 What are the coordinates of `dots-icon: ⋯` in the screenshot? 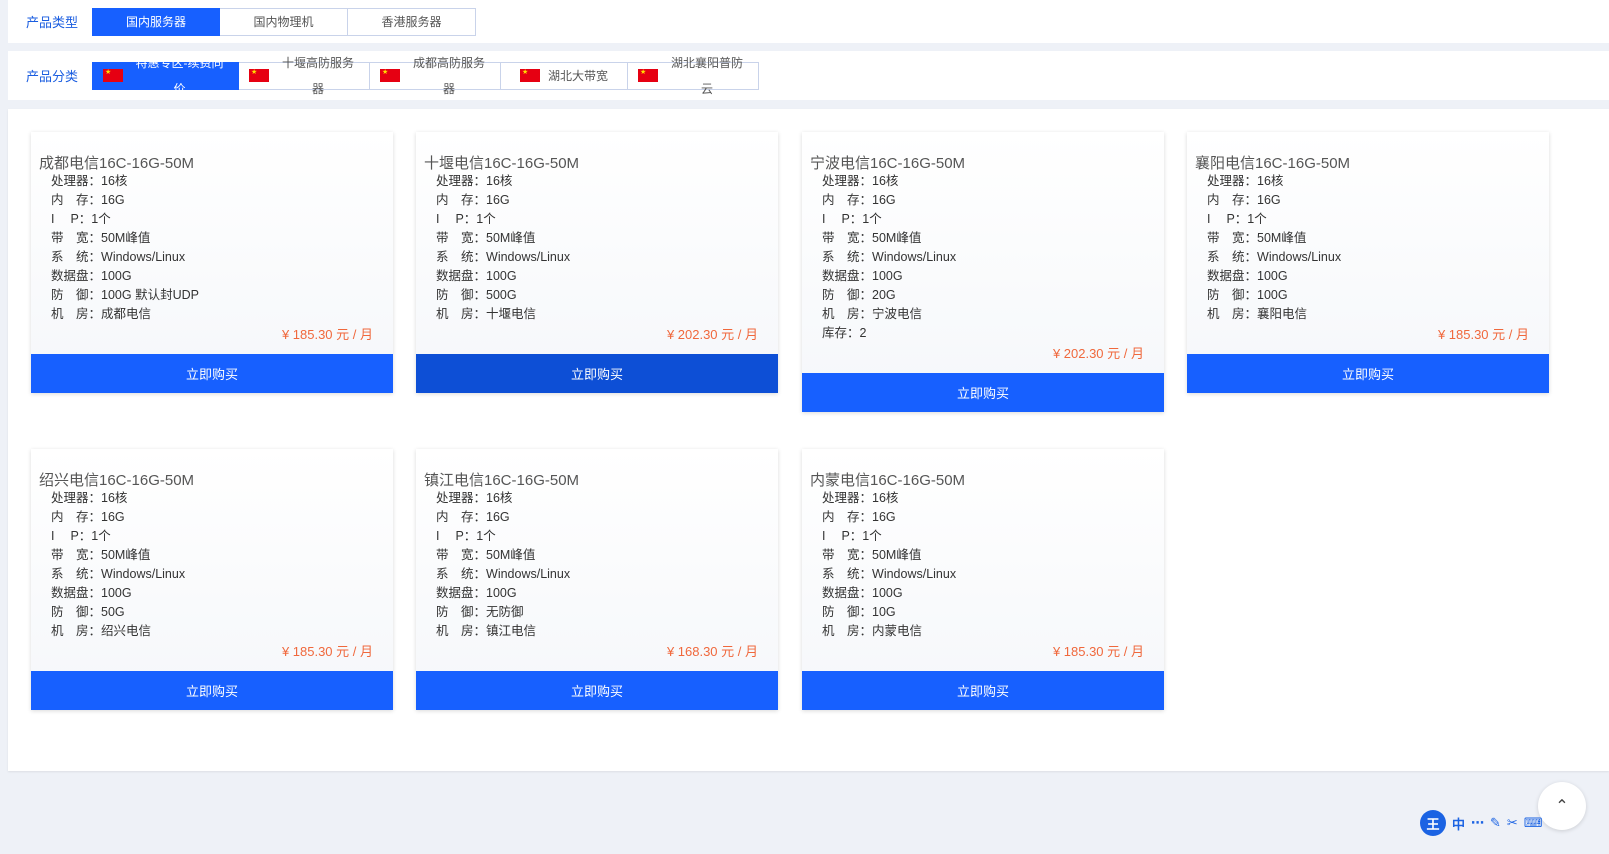 It's located at (1477, 823).